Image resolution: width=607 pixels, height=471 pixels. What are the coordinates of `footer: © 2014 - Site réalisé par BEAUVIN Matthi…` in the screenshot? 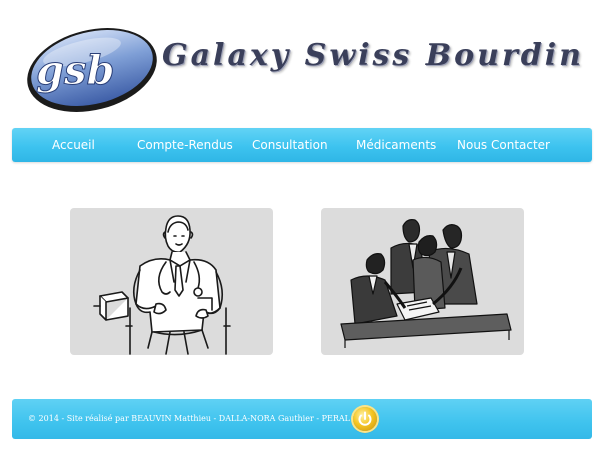 It's located at (302, 419).